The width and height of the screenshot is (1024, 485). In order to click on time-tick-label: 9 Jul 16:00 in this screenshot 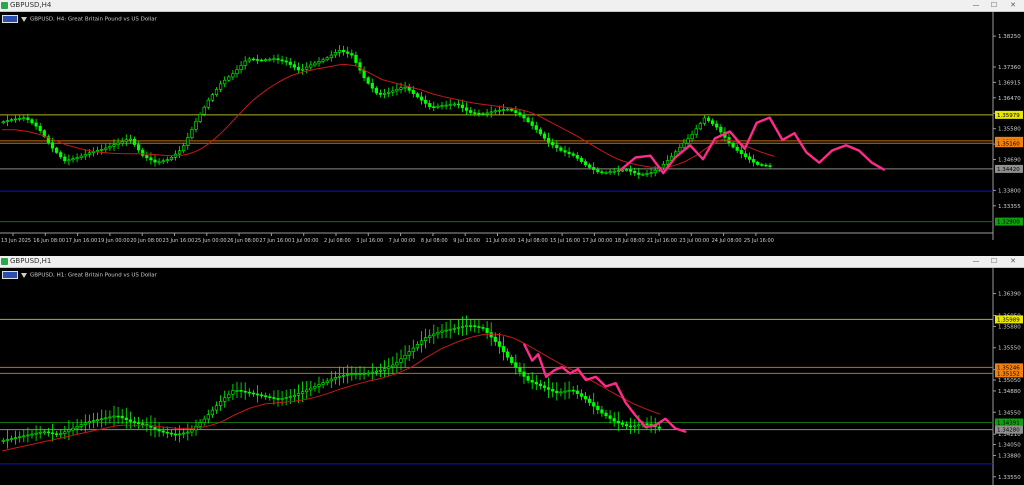, I will do `click(466, 241)`.